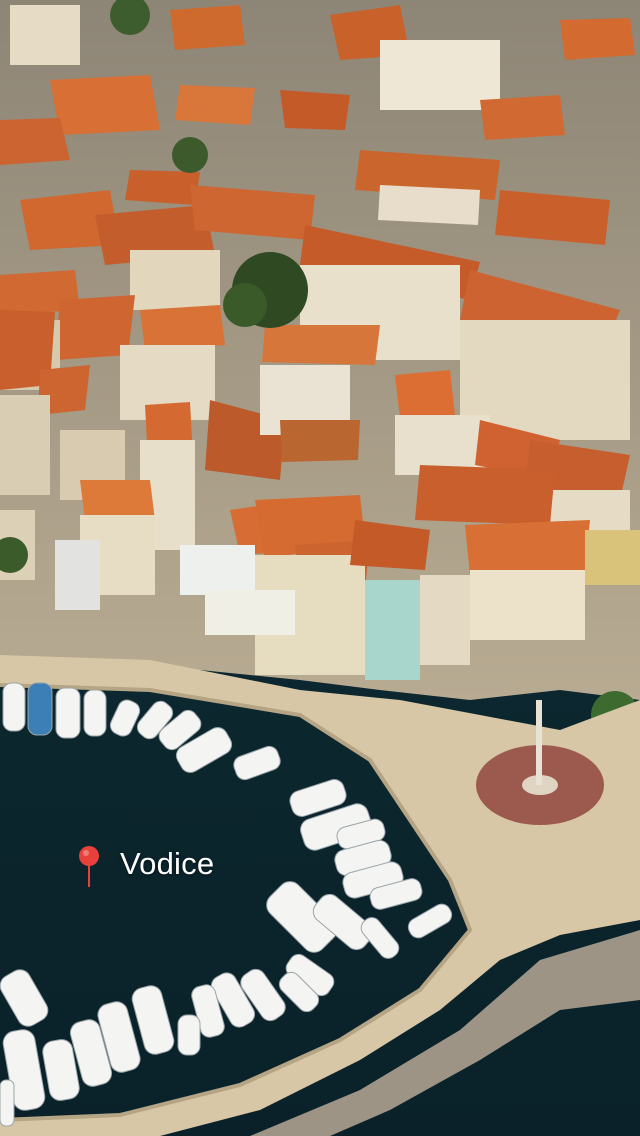 This screenshot has width=640, height=1136. I want to click on map-pin-icon, so click(89, 866).